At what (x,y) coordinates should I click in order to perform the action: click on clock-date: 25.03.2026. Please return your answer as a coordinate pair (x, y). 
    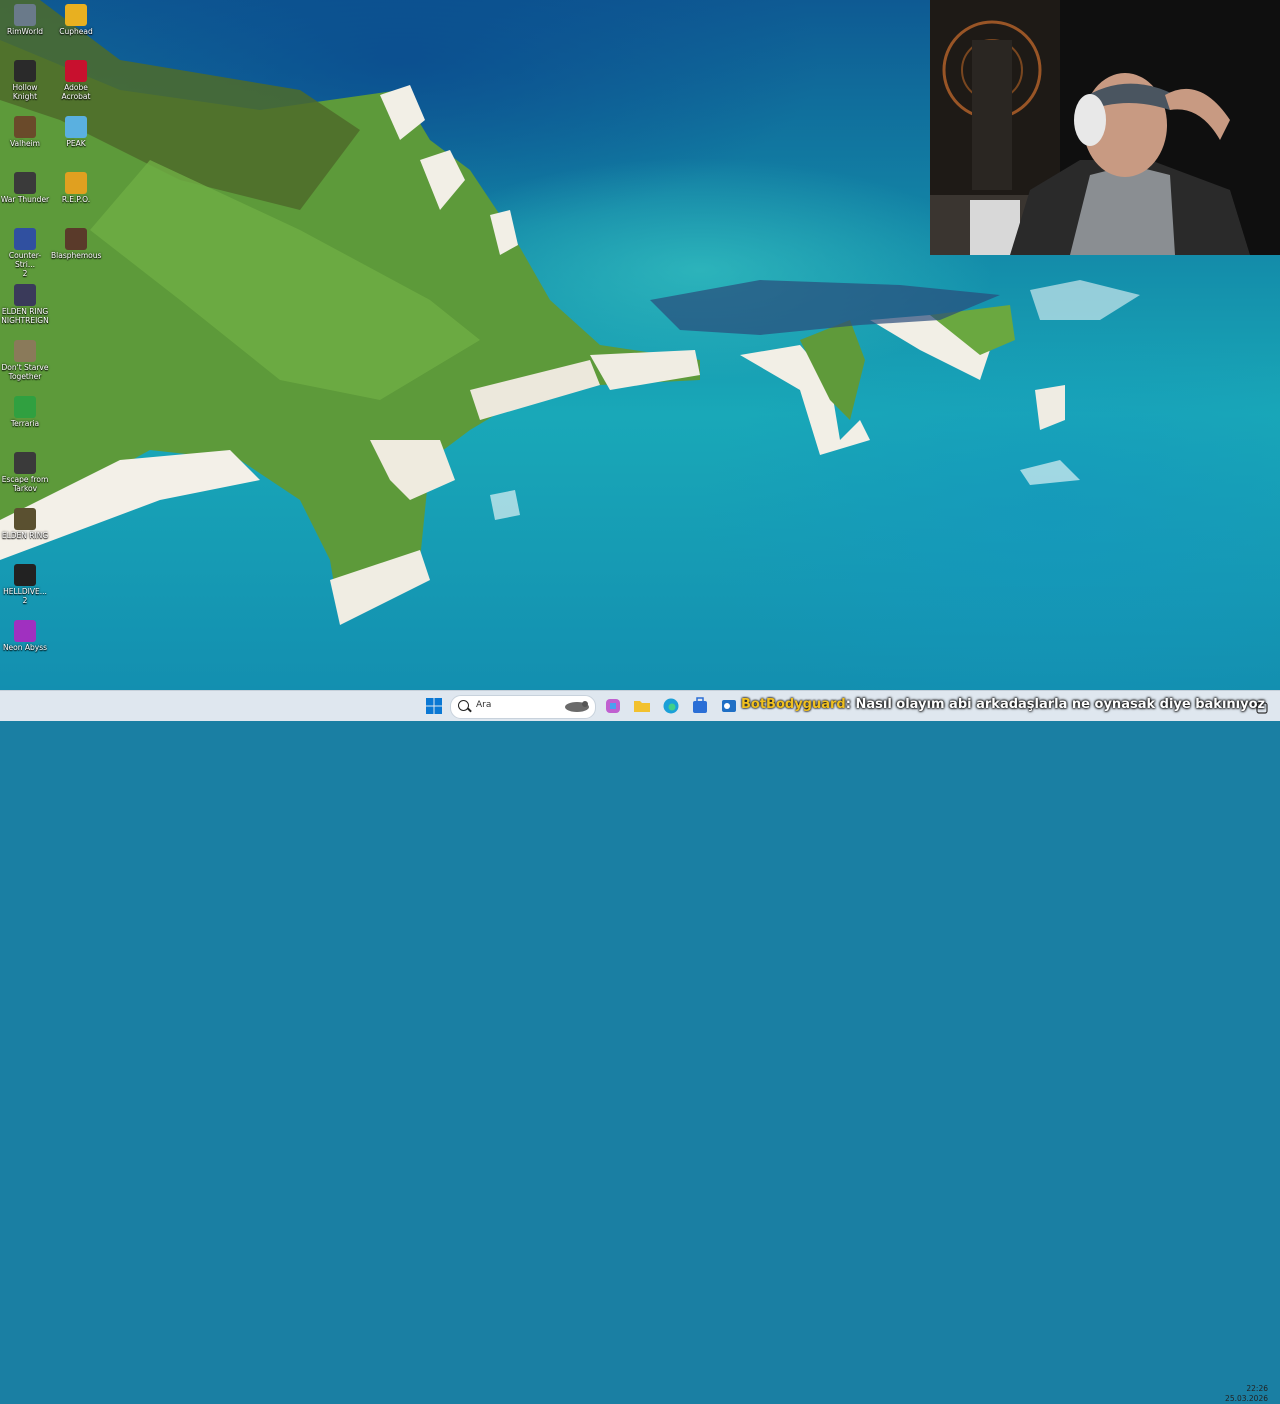
    Looking at the image, I should click on (1246, 1398).